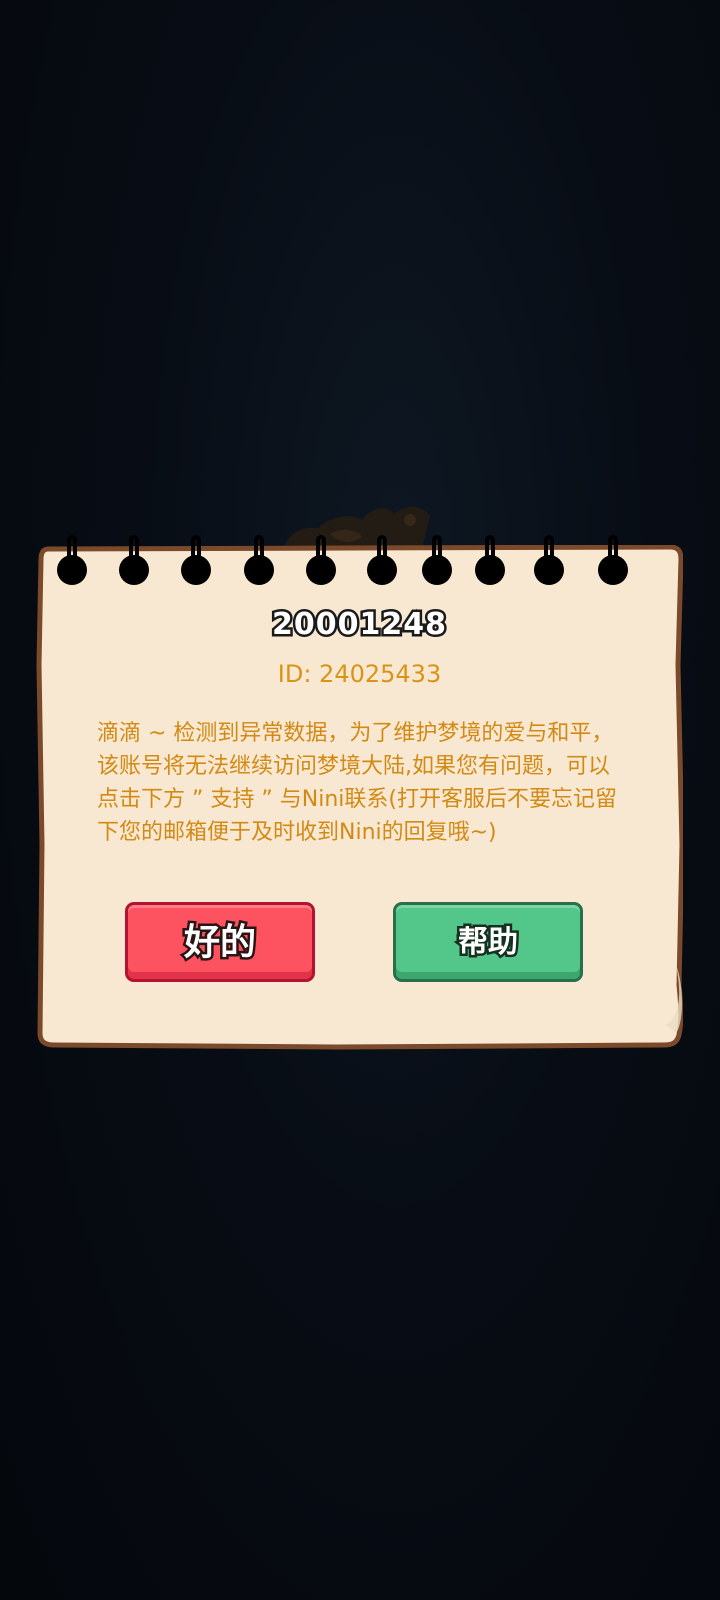 This screenshot has width=720, height=1600. I want to click on ok-button-label: 好的, so click(219, 943).